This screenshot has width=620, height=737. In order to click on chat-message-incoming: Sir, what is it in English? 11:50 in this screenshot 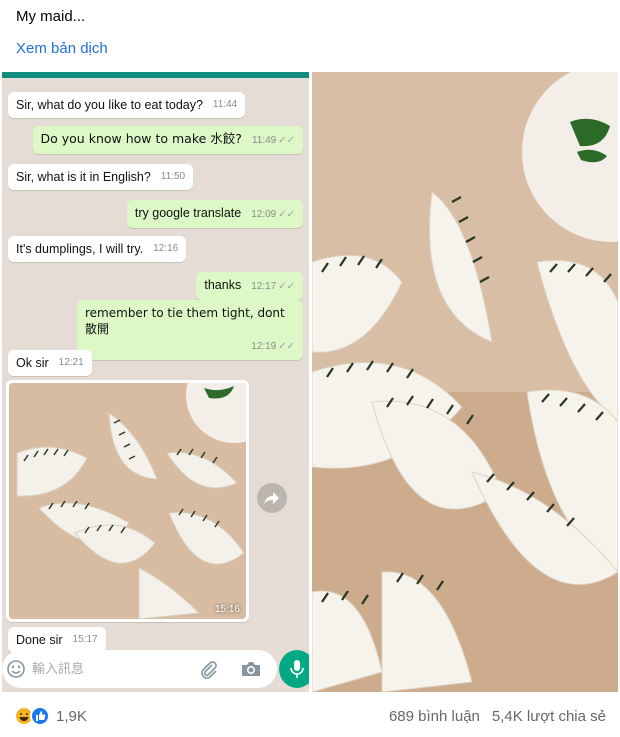, I will do `click(101, 177)`.